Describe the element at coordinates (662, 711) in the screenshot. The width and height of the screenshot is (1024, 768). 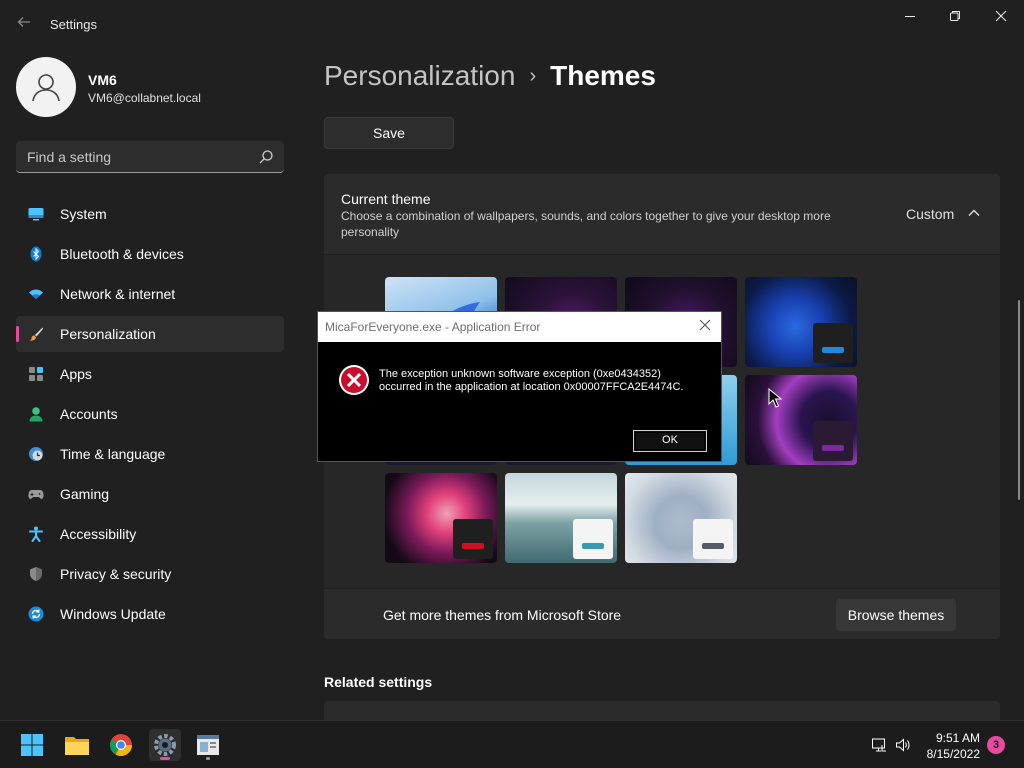
I see `related-settings-card` at that location.